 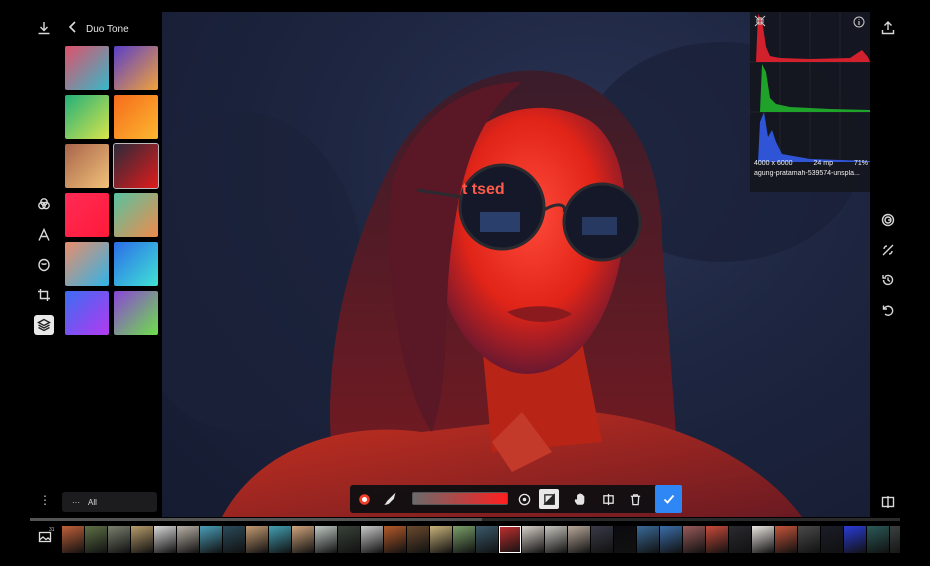 I want to click on brush-icon, so click(x=390, y=499).